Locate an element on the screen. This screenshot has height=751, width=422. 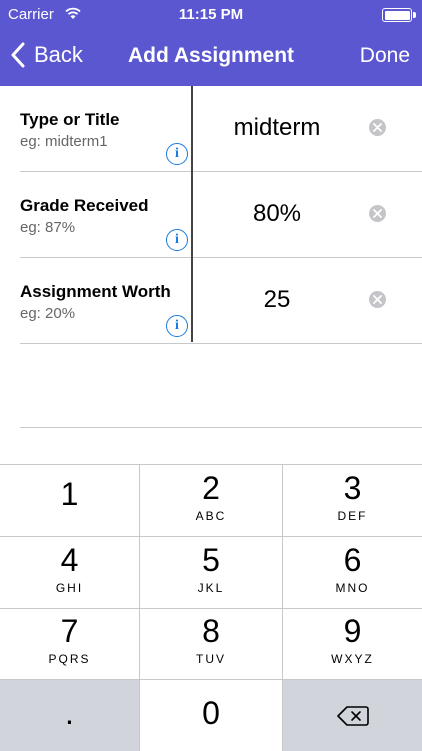
key-letters: WXYZ is located at coordinates (352, 659).